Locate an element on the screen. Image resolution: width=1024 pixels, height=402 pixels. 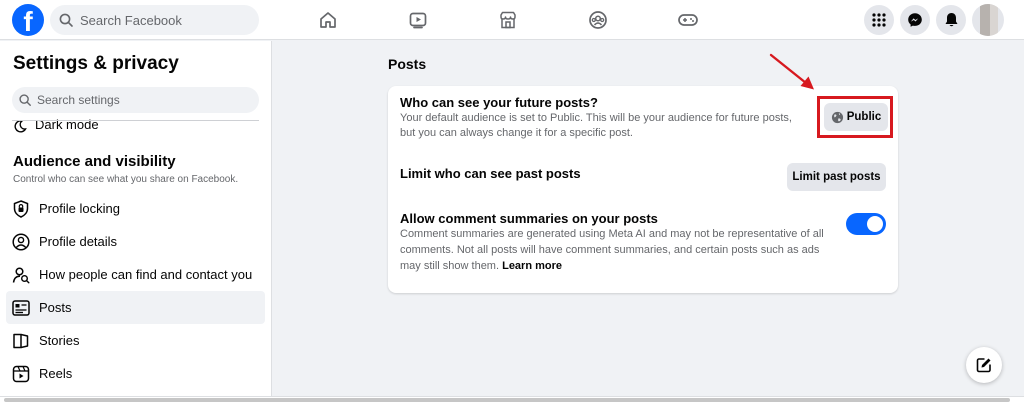
sidebar-item-reels: Reels is located at coordinates (135, 373).